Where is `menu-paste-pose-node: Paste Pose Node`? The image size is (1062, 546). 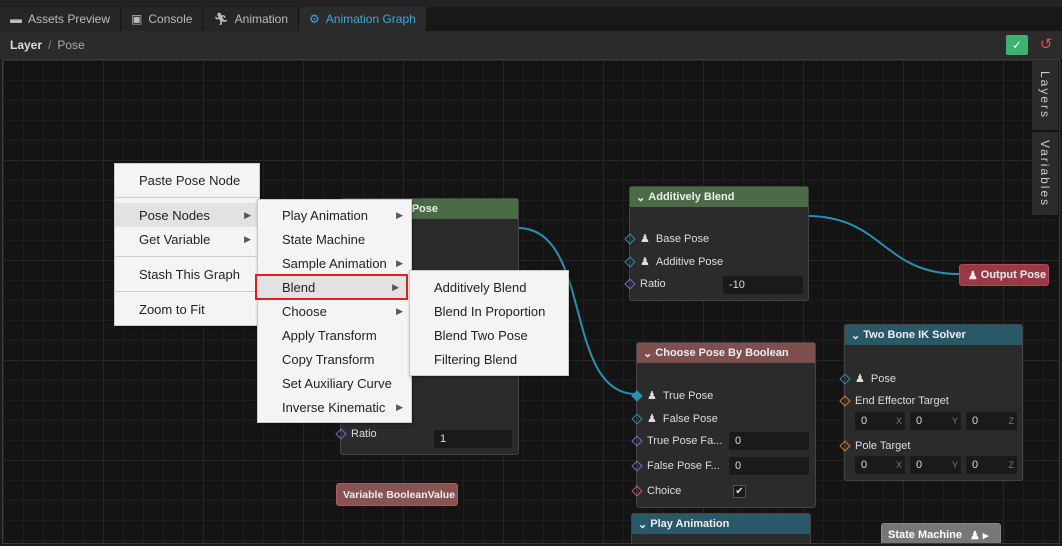 menu-paste-pose-node: Paste Pose Node is located at coordinates (187, 180).